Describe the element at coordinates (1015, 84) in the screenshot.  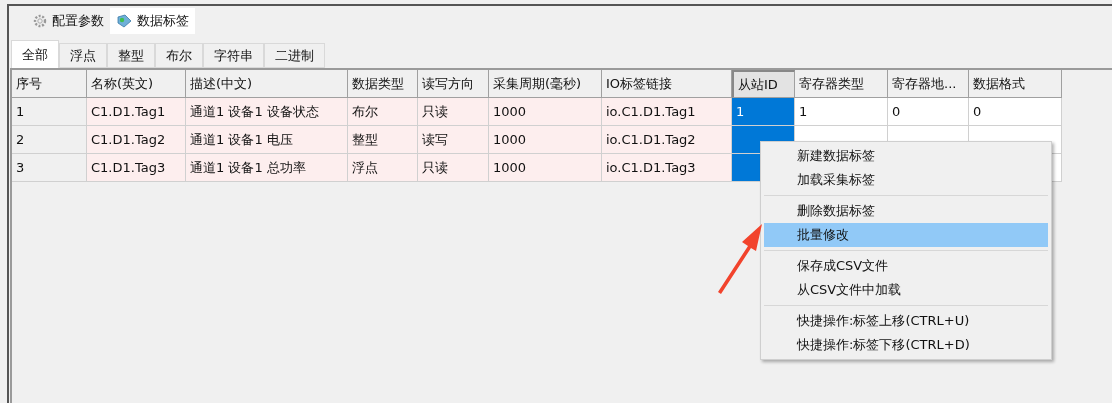
I see `column-header: 数据格式` at that location.